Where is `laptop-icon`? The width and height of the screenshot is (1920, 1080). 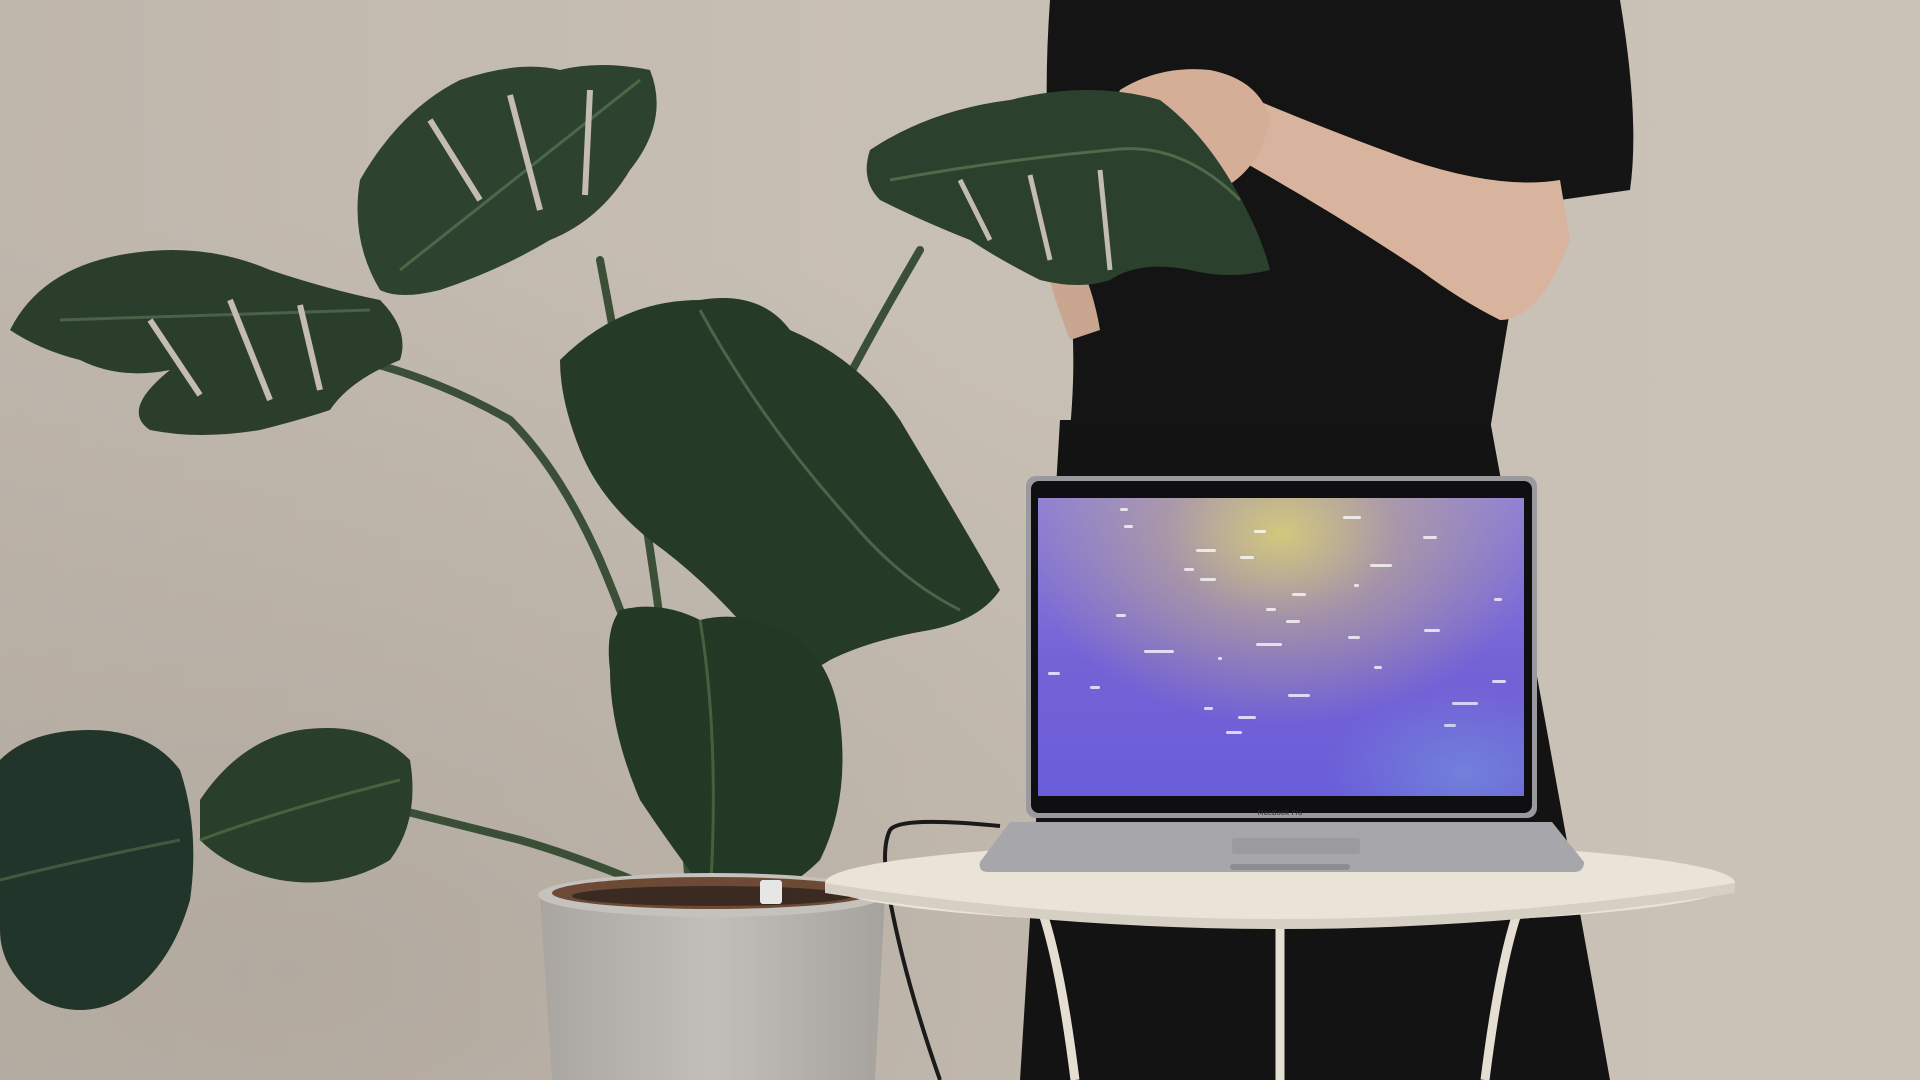
laptop-icon is located at coordinates (1281, 674).